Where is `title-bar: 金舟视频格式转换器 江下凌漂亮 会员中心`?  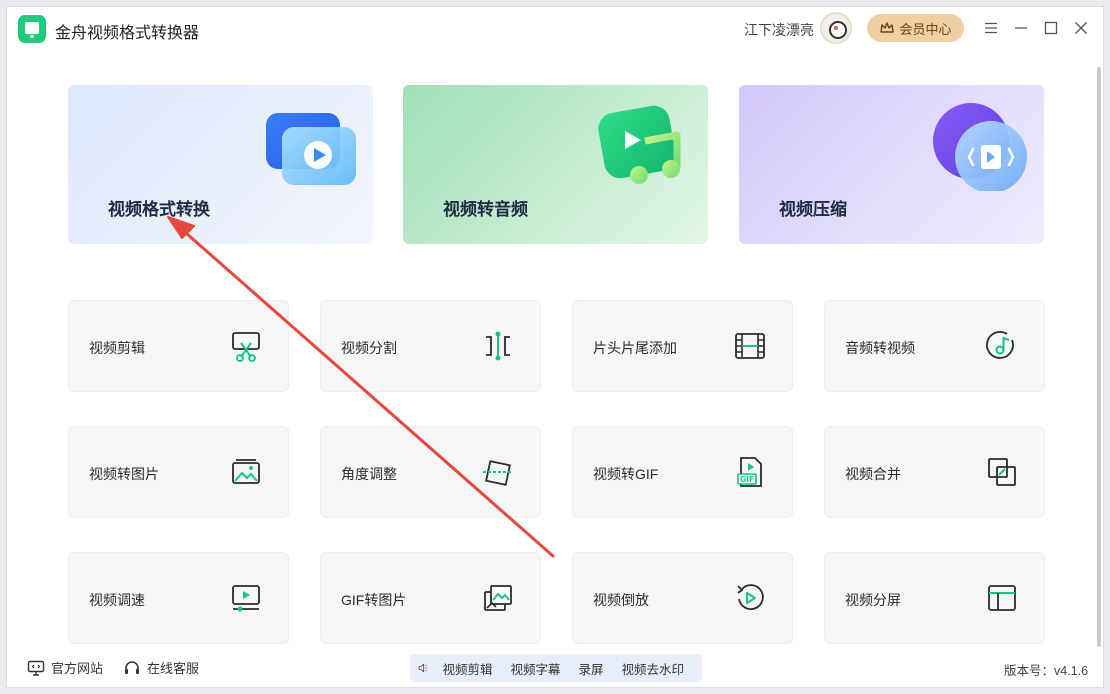
title-bar: 金舟视频格式转换器 江下凌漂亮 会员中心 is located at coordinates (555, 29).